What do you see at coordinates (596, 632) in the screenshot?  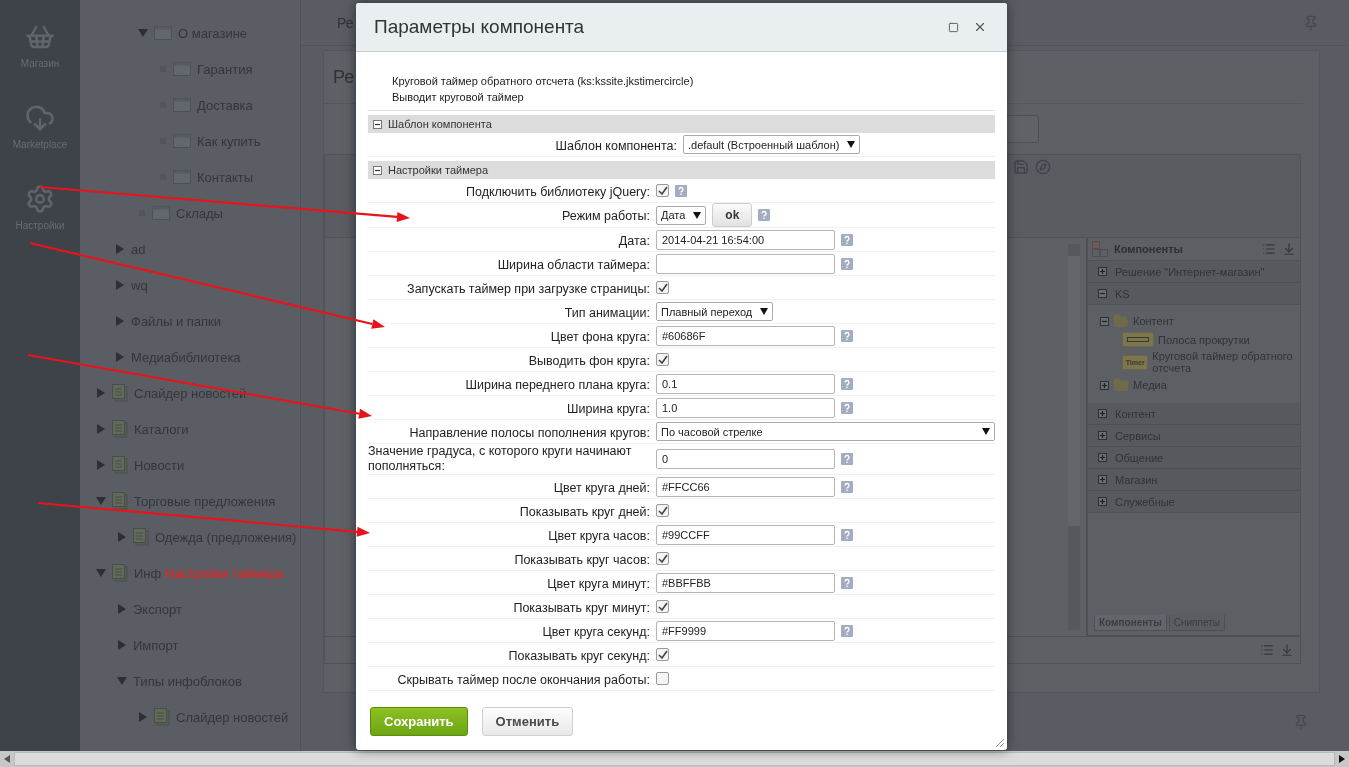 I see `field-label: Цвет круга секунд:` at bounding box center [596, 632].